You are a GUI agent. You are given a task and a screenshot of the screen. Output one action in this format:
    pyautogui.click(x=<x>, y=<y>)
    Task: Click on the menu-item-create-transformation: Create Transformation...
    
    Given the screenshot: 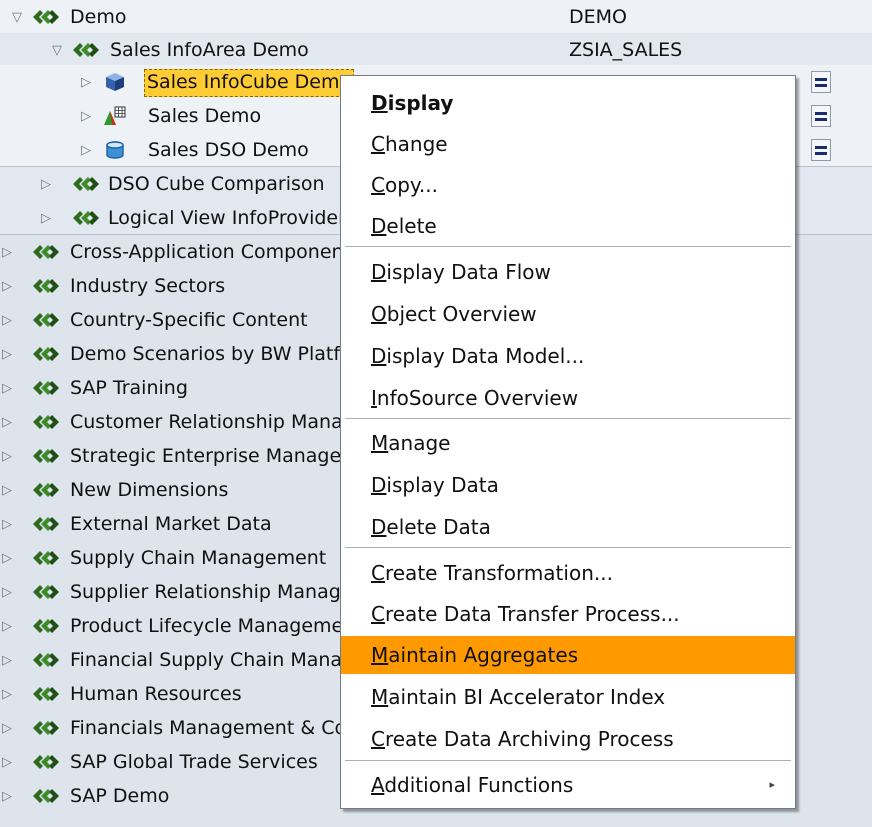 What is the action you would take?
    pyautogui.click(x=568, y=573)
    